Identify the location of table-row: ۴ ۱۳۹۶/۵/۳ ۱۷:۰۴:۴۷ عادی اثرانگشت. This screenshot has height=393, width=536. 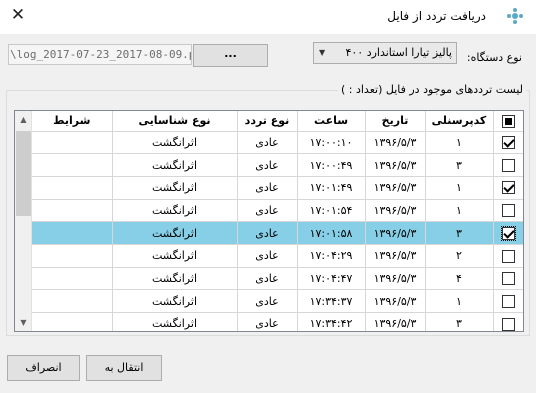
(277, 279).